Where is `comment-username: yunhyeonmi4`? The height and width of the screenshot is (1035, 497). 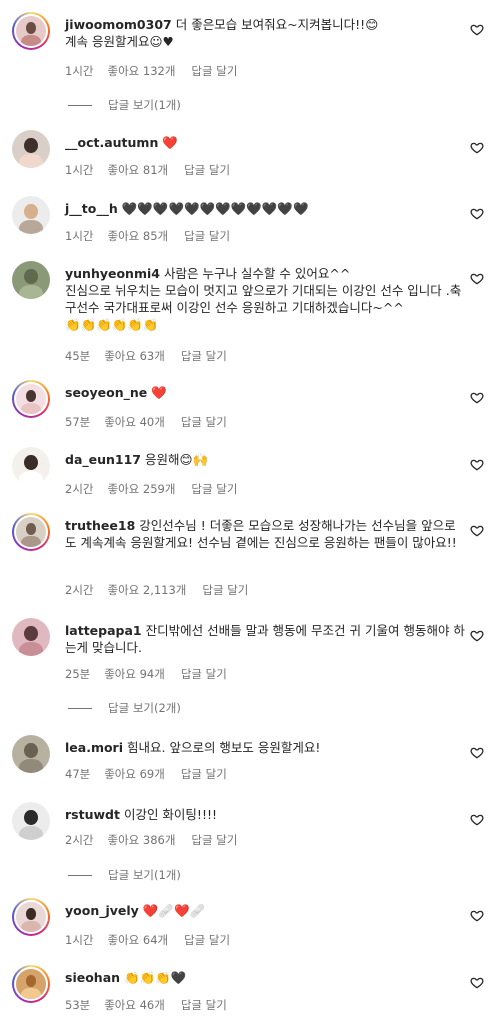
comment-username: yunhyeonmi4 is located at coordinates (112, 273).